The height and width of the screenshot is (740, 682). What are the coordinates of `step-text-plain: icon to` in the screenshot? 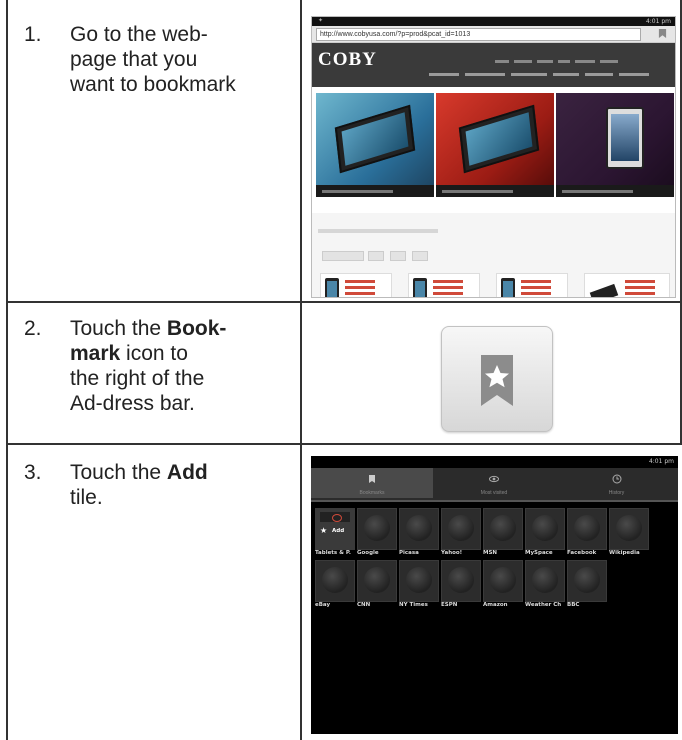 It's located at (154, 353).